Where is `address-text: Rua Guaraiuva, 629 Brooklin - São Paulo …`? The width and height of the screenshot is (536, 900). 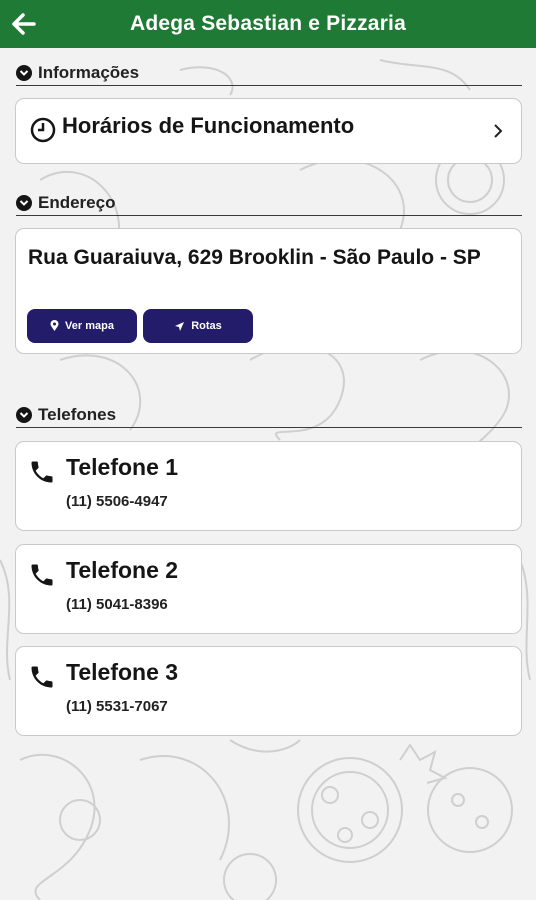 address-text: Rua Guaraiuva, 629 Brooklin - São Paulo … is located at coordinates (254, 257).